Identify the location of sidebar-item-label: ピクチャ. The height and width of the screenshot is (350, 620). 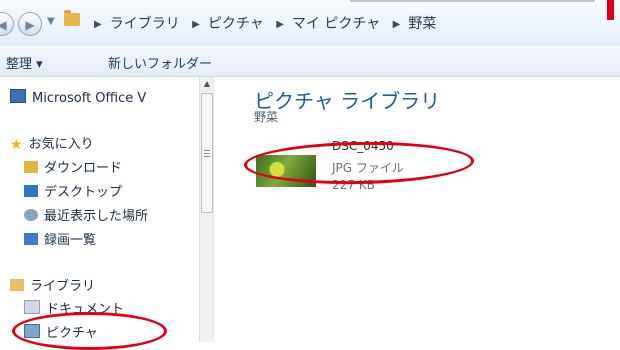
(72, 333).